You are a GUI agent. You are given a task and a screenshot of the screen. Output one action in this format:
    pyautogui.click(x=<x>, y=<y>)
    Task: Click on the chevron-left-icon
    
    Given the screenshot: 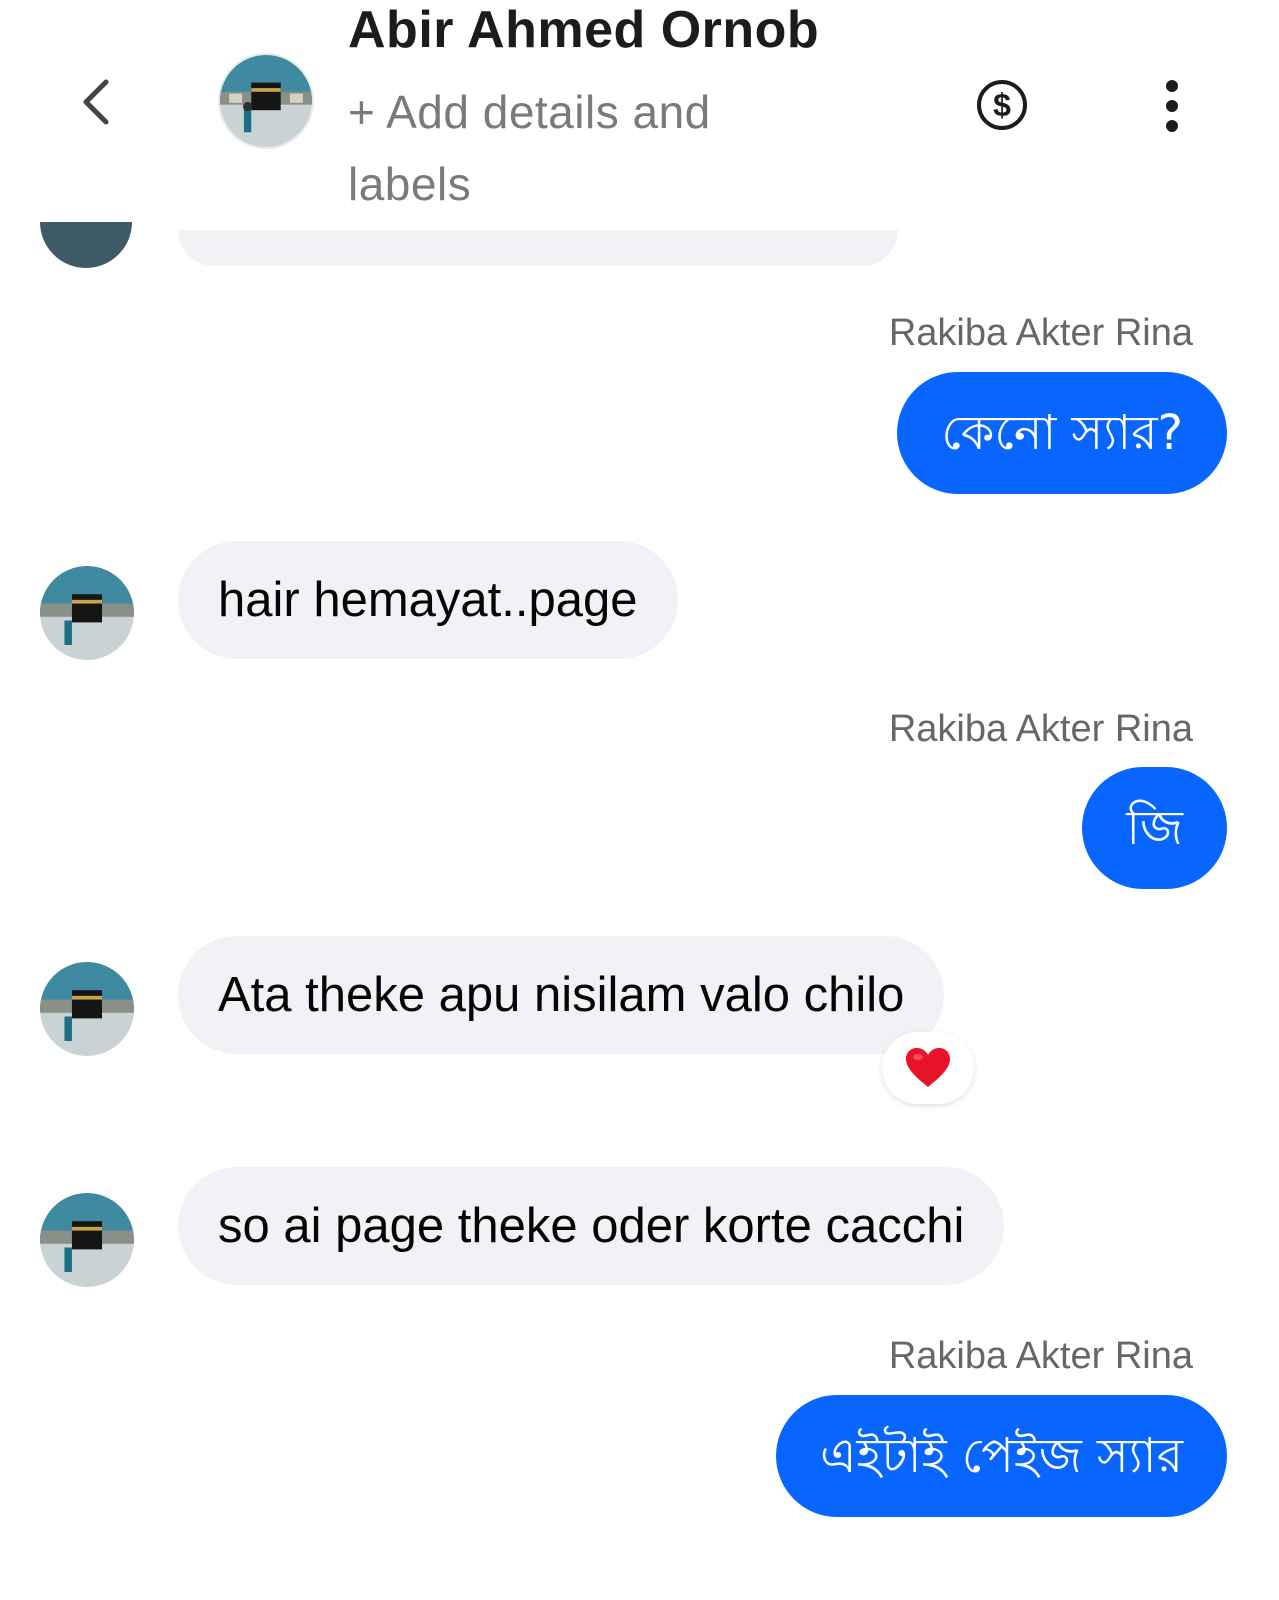 What is the action you would take?
    pyautogui.click(x=96, y=102)
    